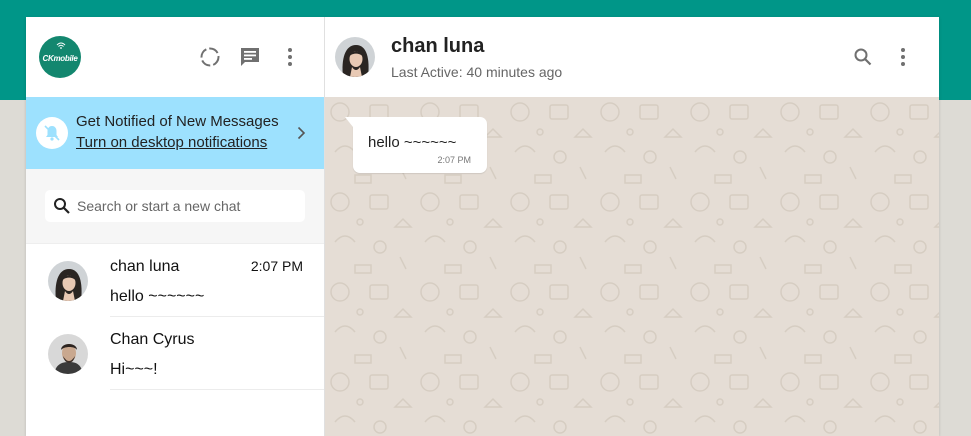 Image resolution: width=971 pixels, height=436 pixels. I want to click on contact-name: chan luna, so click(438, 46).